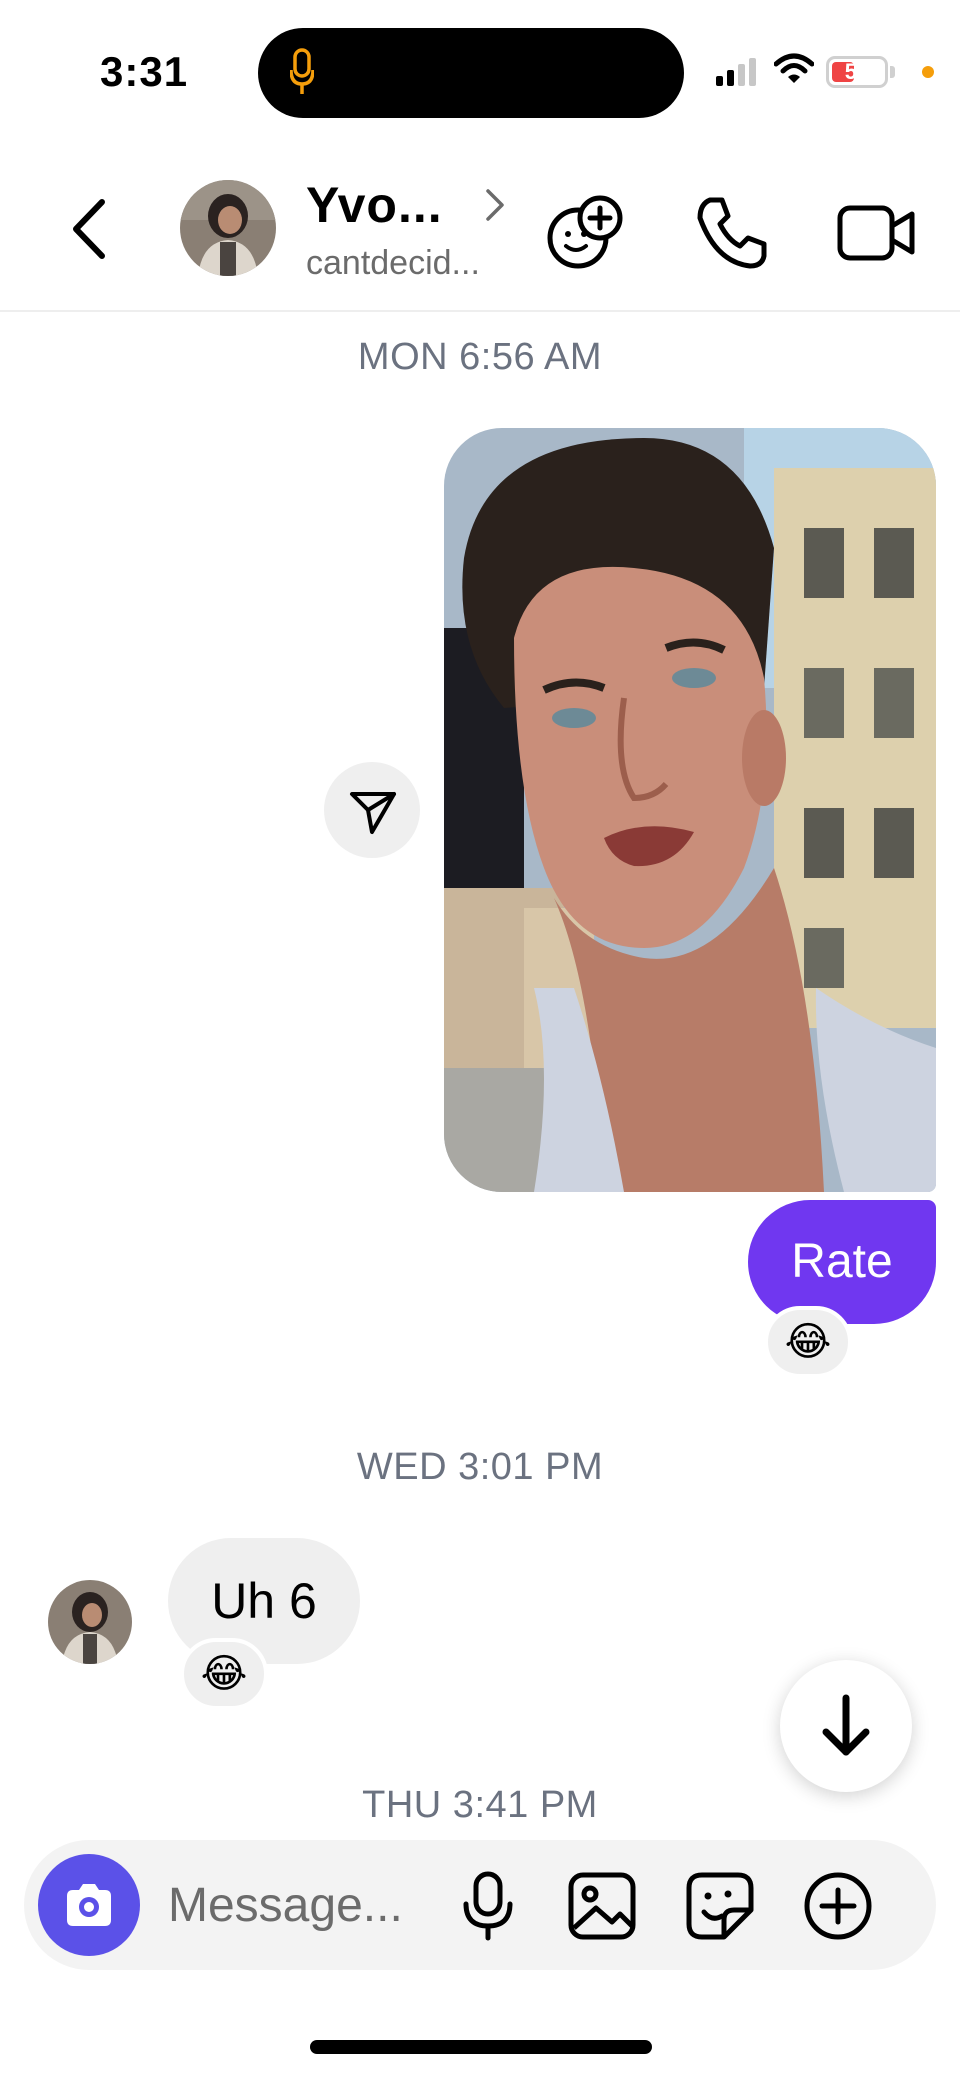 The image size is (960, 2079). What do you see at coordinates (480, 1805) in the screenshot?
I see `timestamp: THU 3:41 PM` at bounding box center [480, 1805].